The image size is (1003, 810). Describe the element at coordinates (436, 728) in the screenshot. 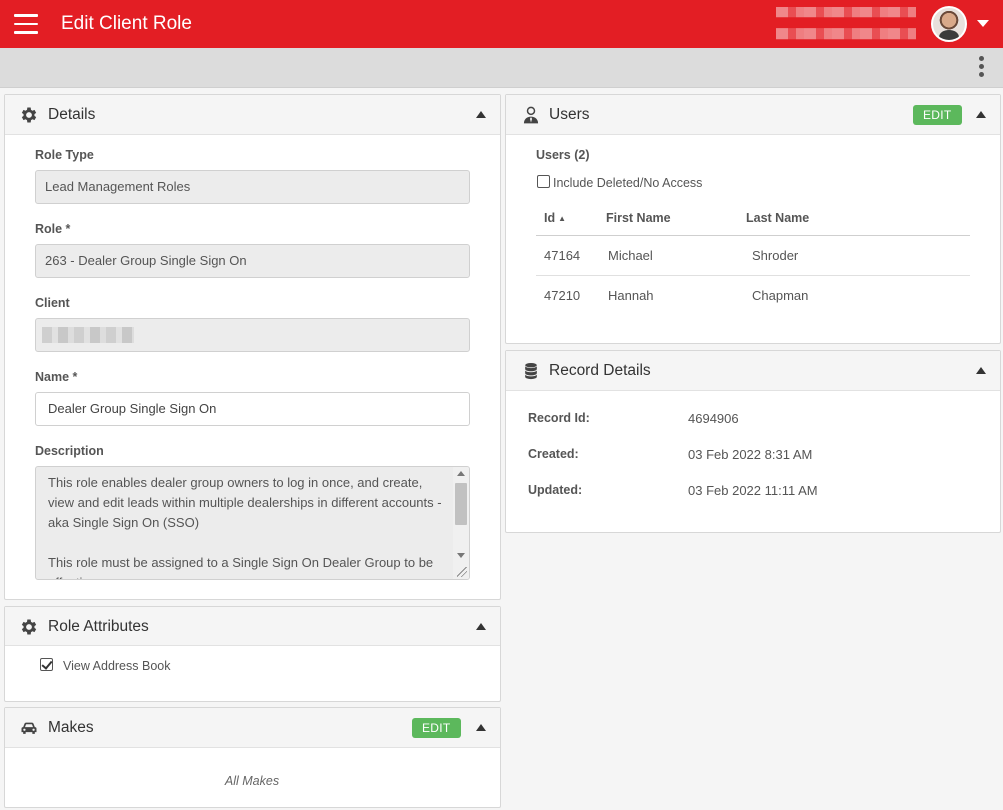

I see `makes-edit-button: EDIT` at that location.